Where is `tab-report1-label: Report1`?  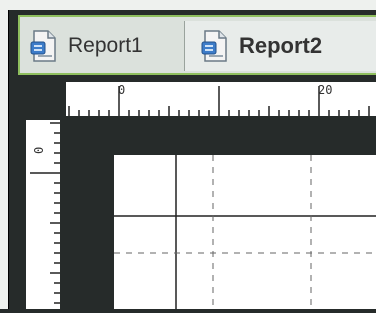
tab-report1-label: Report1 is located at coordinates (105, 45).